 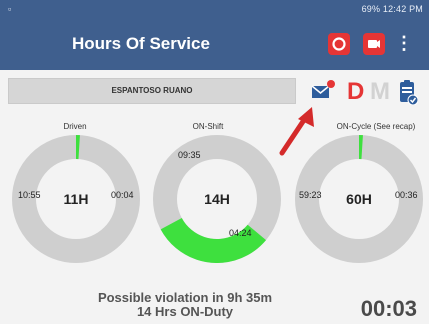 I want to click on on-cycle-remaining-value: 59:23, so click(x=310, y=195).